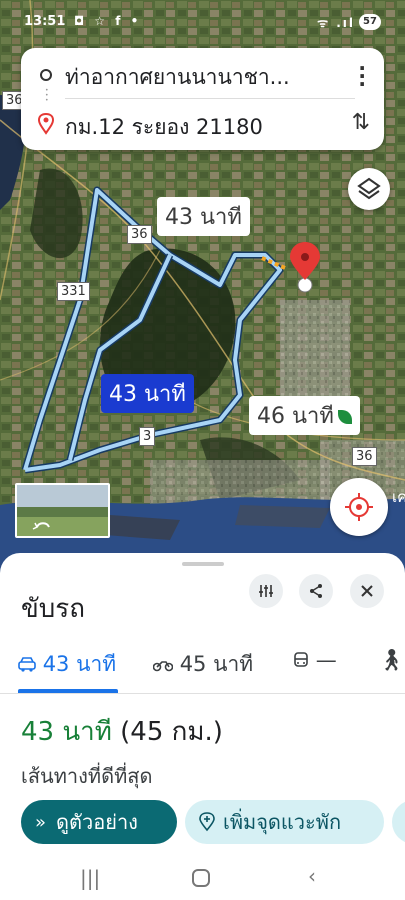  What do you see at coordinates (147, 393) in the screenshot?
I see `route-label-main: 43 นาที` at bounding box center [147, 393].